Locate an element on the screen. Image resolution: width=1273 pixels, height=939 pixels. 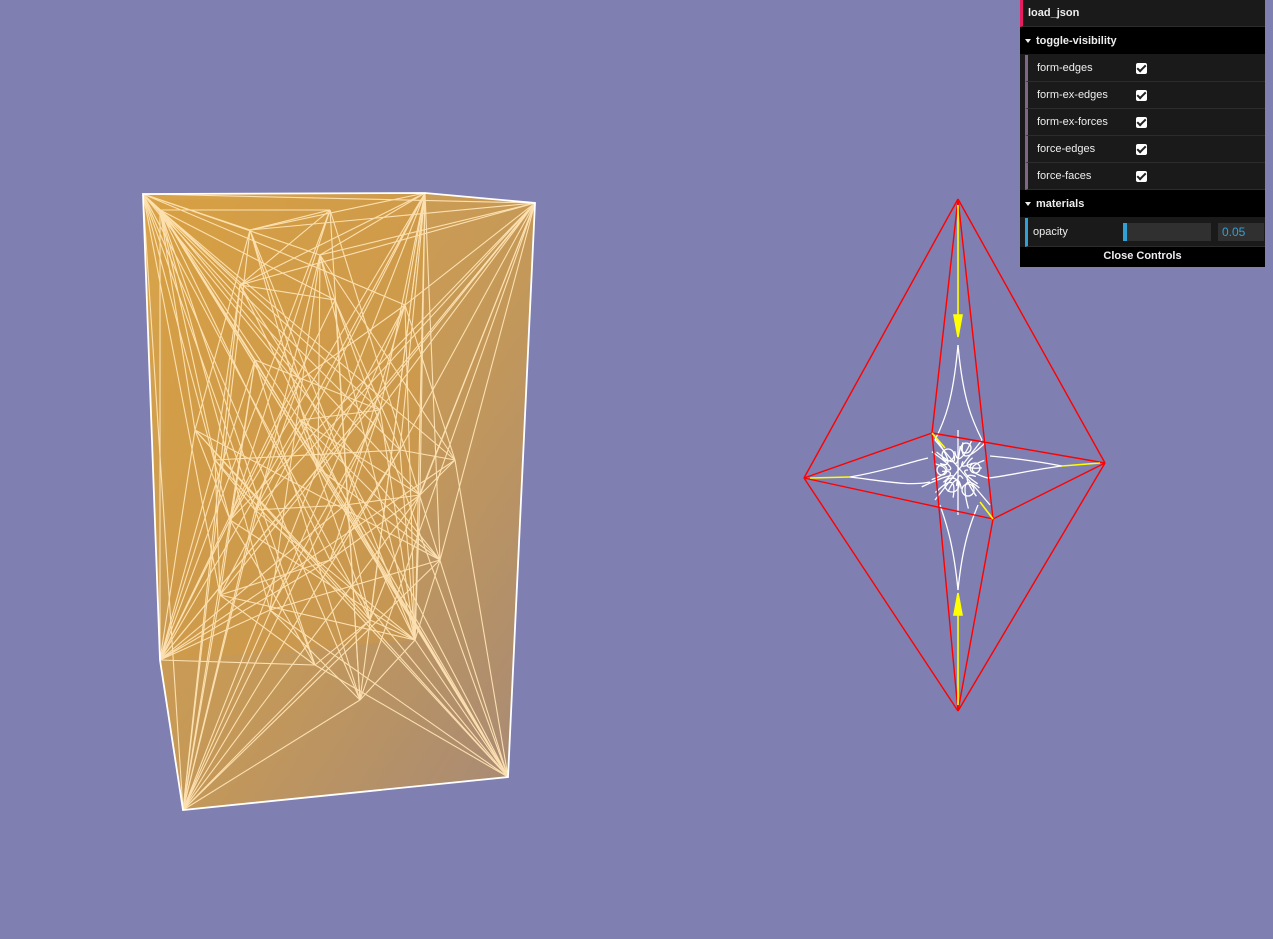
materials-folder: materials is located at coordinates (1142, 204).